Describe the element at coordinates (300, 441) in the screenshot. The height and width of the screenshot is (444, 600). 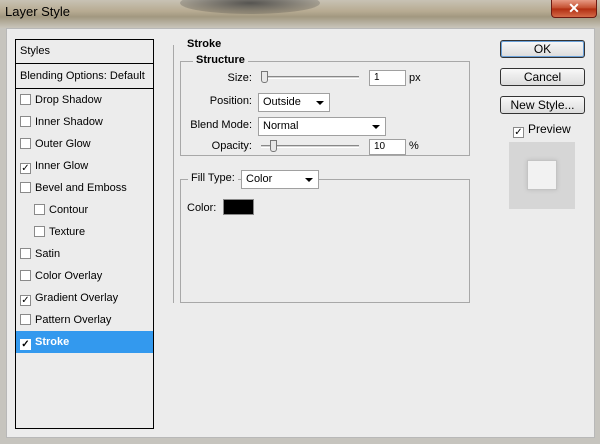
I see `window-frame-bottom` at that location.